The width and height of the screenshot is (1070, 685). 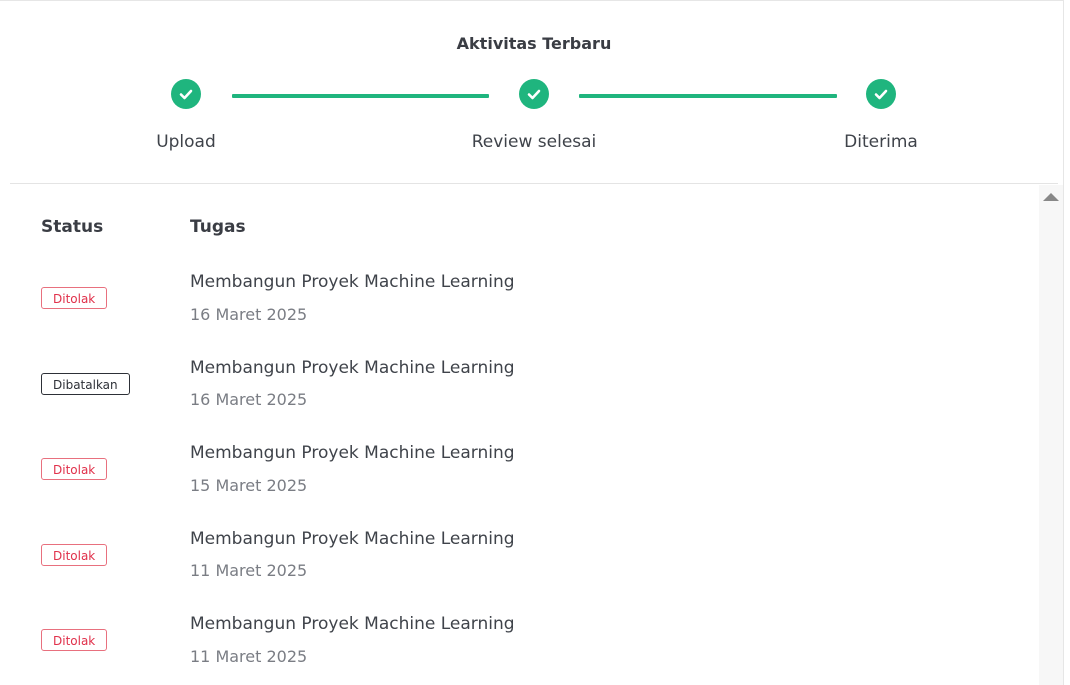 I want to click on step-label-review: Review selesai, so click(x=534, y=142).